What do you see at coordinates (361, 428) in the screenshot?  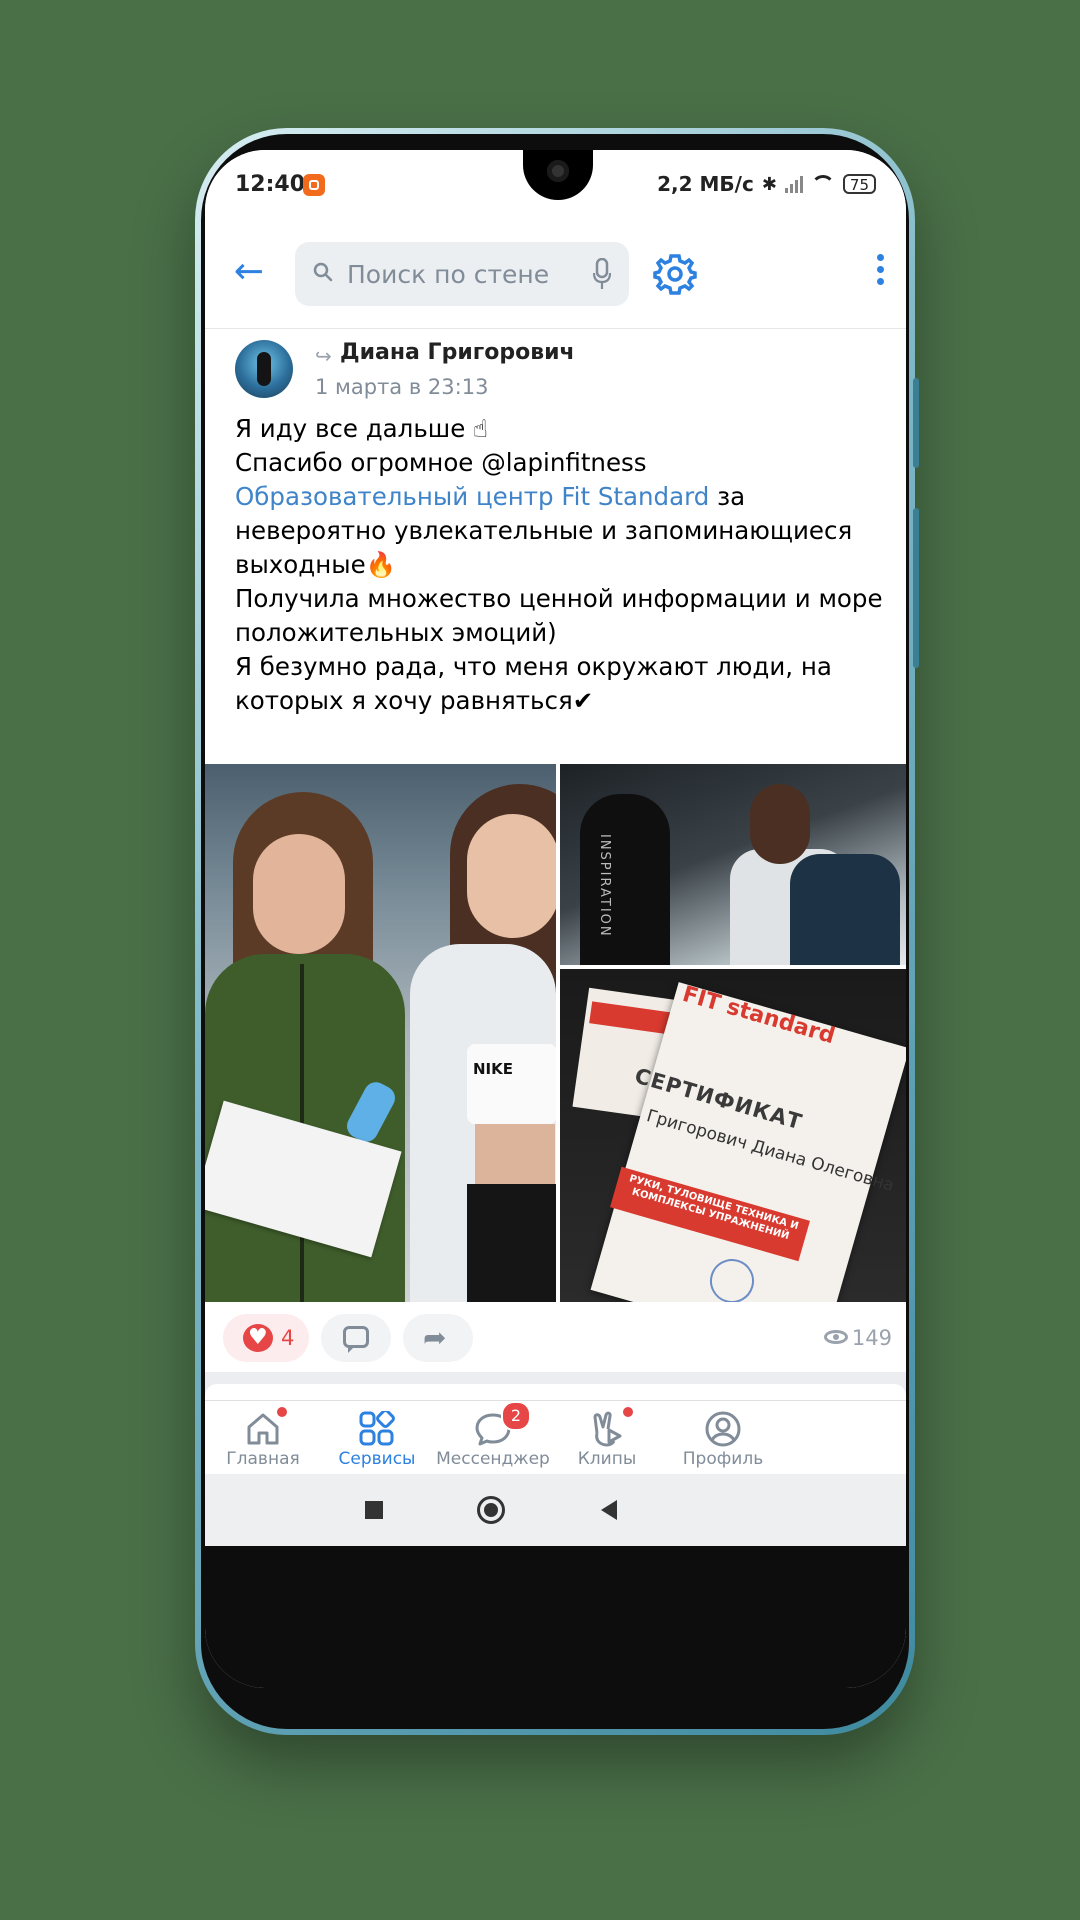 I see `post-line: Я иду все дальше ☝` at bounding box center [361, 428].